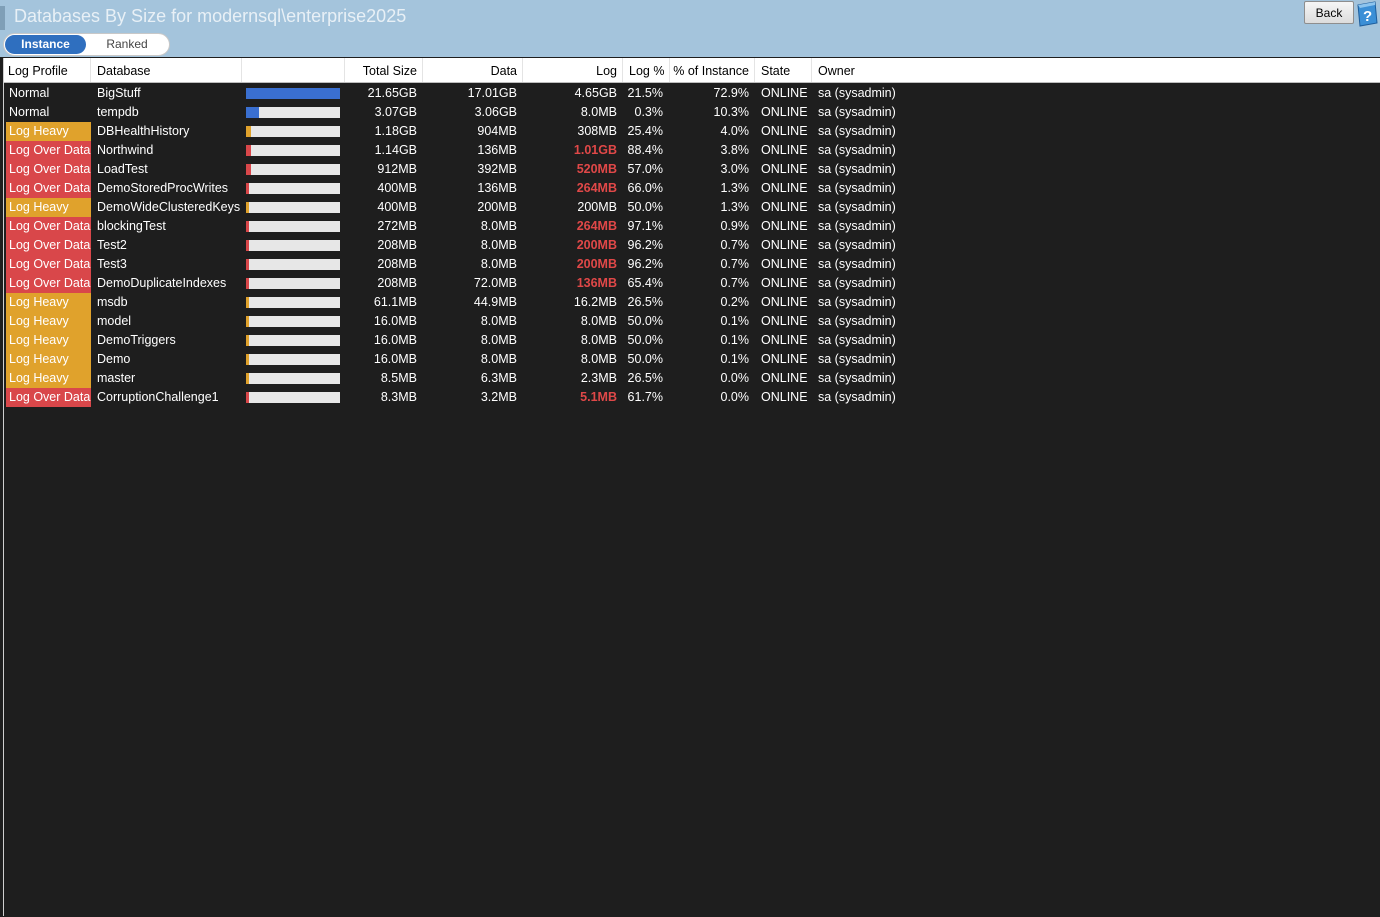  I want to click on database-name-cell: LoadTest, so click(122, 169).